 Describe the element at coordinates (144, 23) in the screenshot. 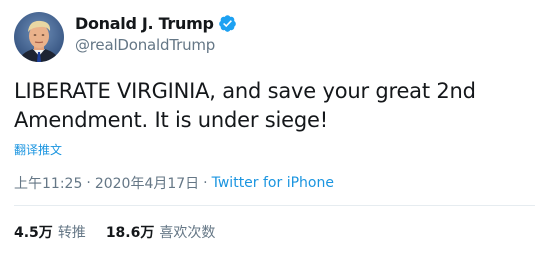

I see `author-display-name: Donald J. Trump` at that location.